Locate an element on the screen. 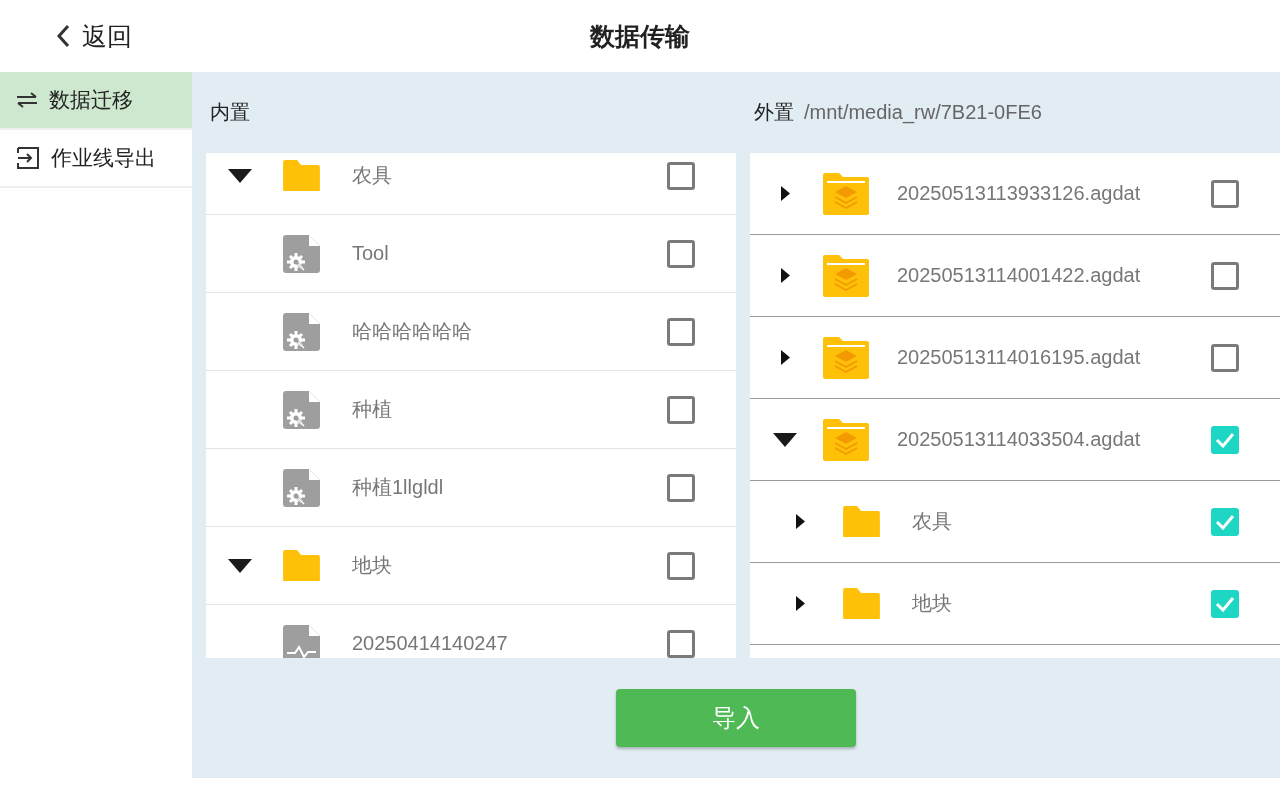 The image size is (1280, 800). swap-arrows-icon is located at coordinates (27, 100).